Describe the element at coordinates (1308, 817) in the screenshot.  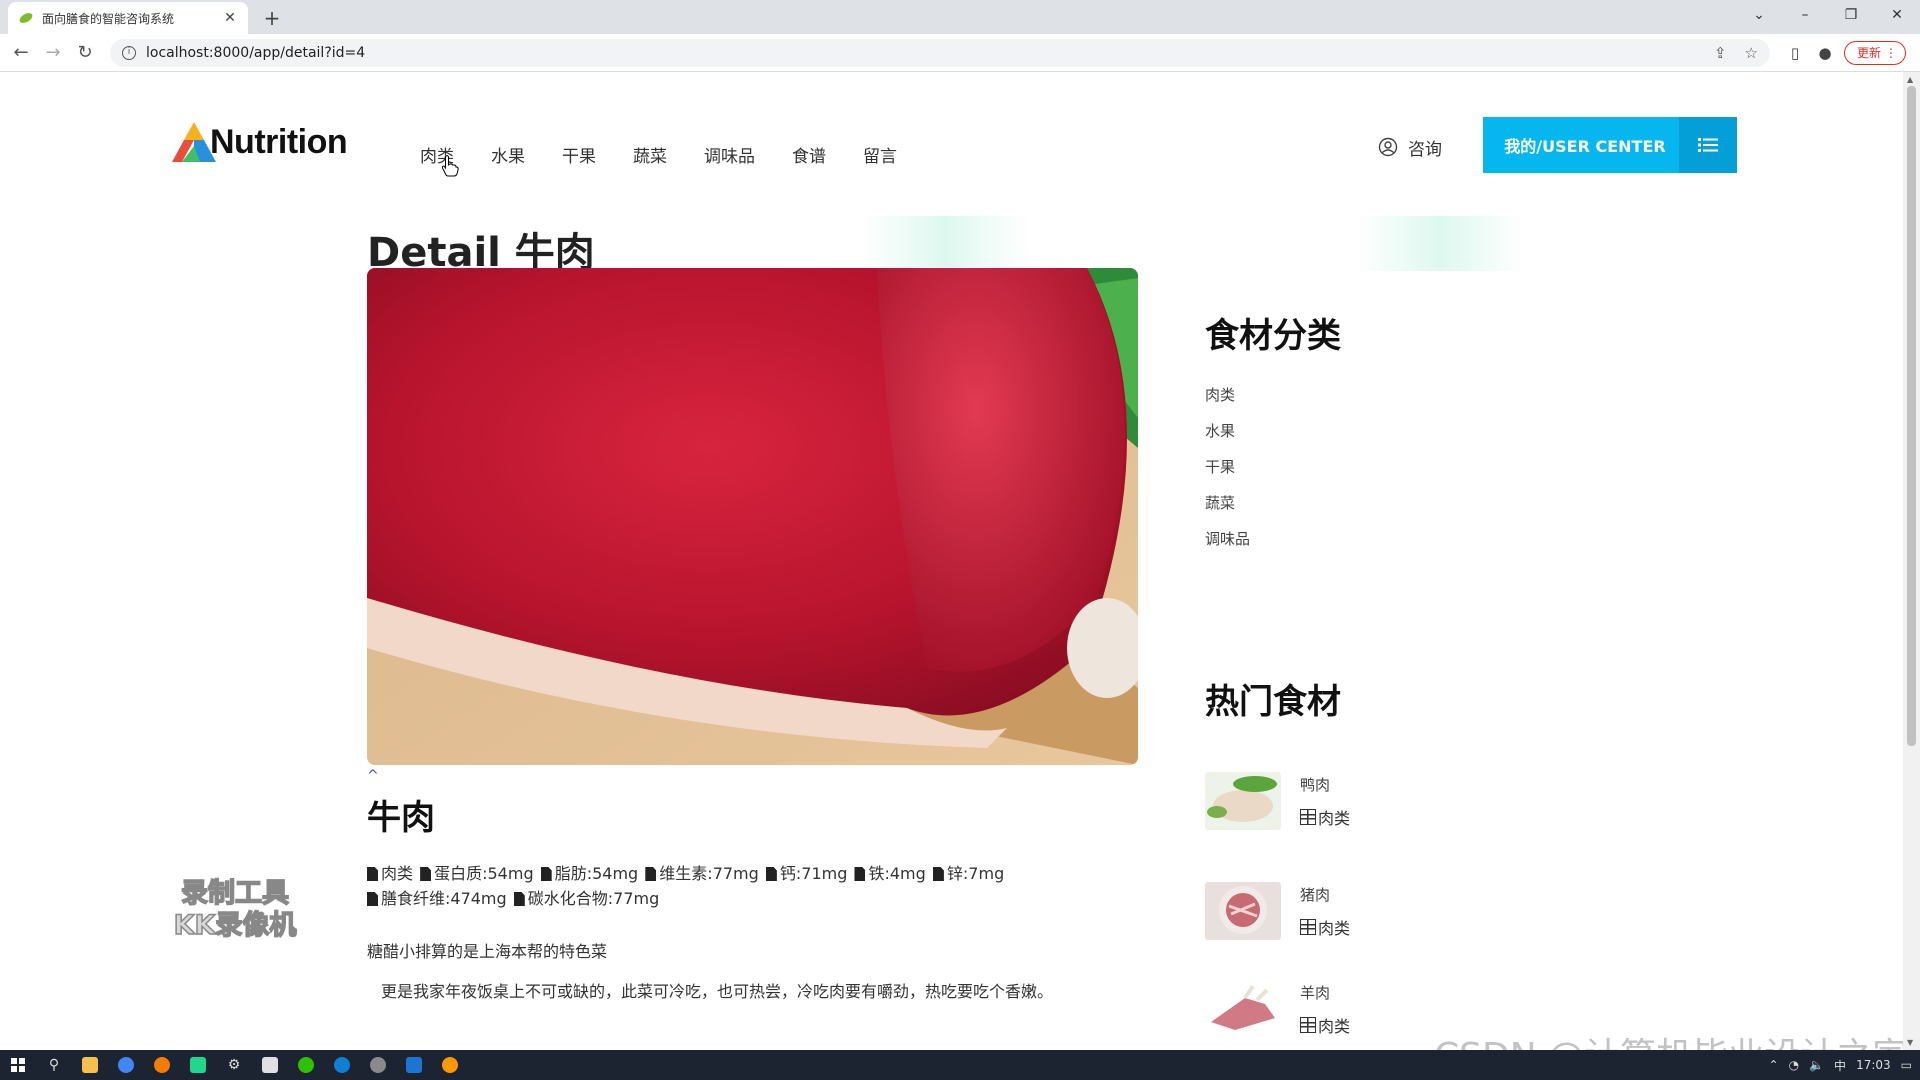
I see `table-icon` at that location.